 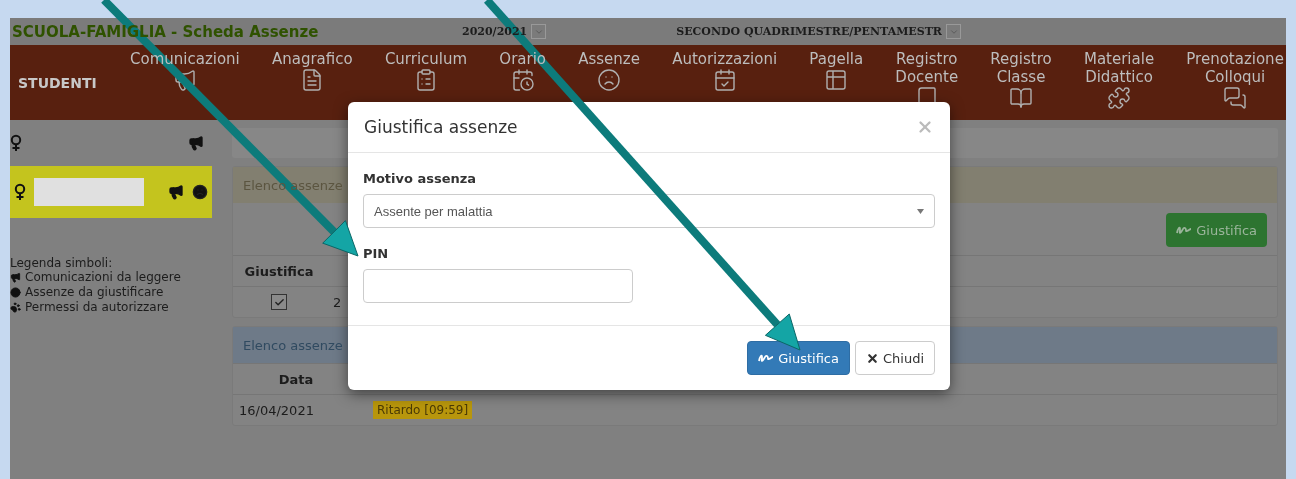 What do you see at coordinates (920, 211) in the screenshot?
I see `caret-icon` at bounding box center [920, 211].